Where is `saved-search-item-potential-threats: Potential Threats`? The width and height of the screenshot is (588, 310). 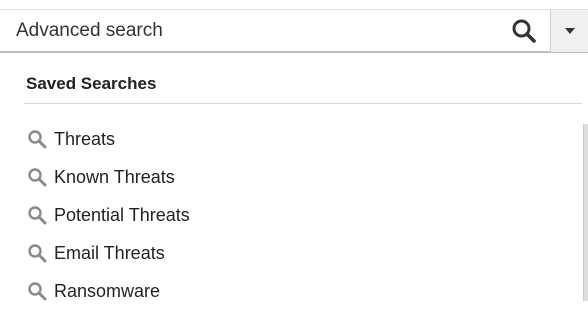 saved-search-item-potential-threats: Potential Threats is located at coordinates (108, 215).